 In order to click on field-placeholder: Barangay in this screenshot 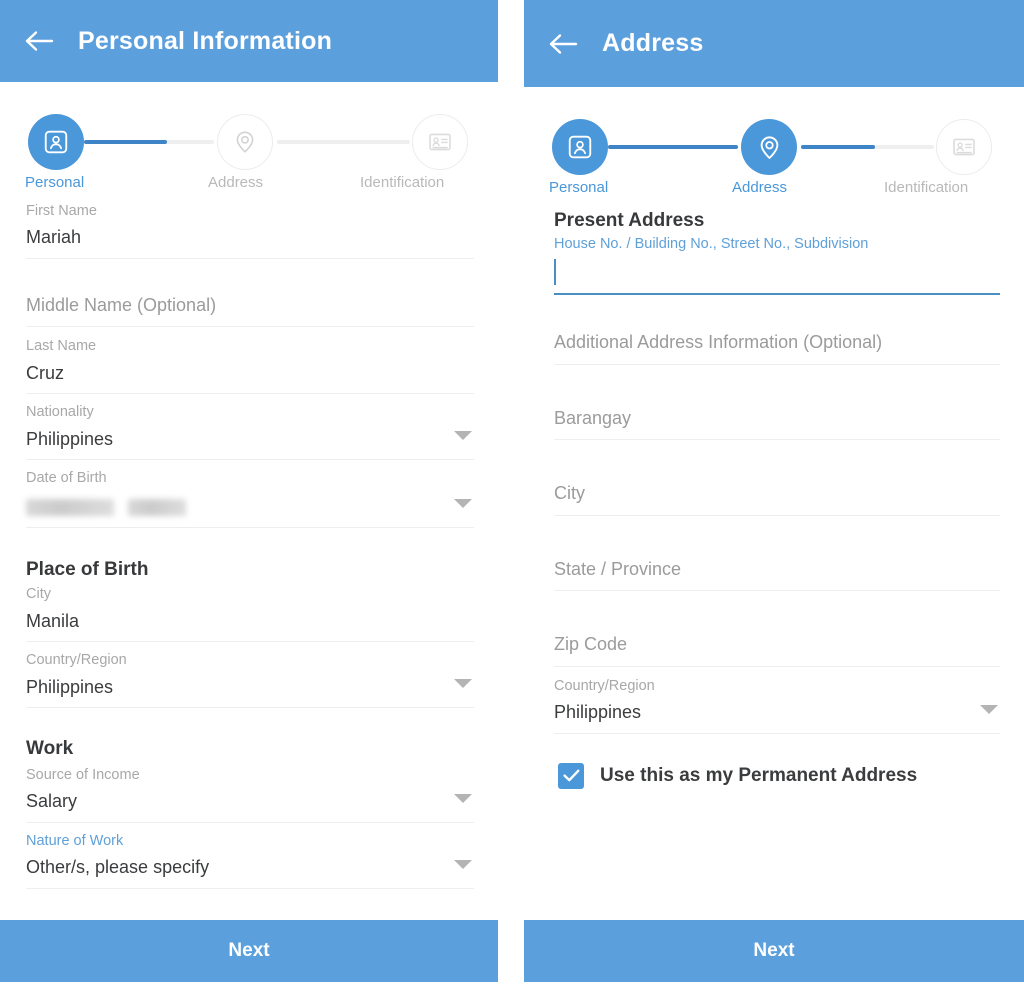, I will do `click(593, 417)`.